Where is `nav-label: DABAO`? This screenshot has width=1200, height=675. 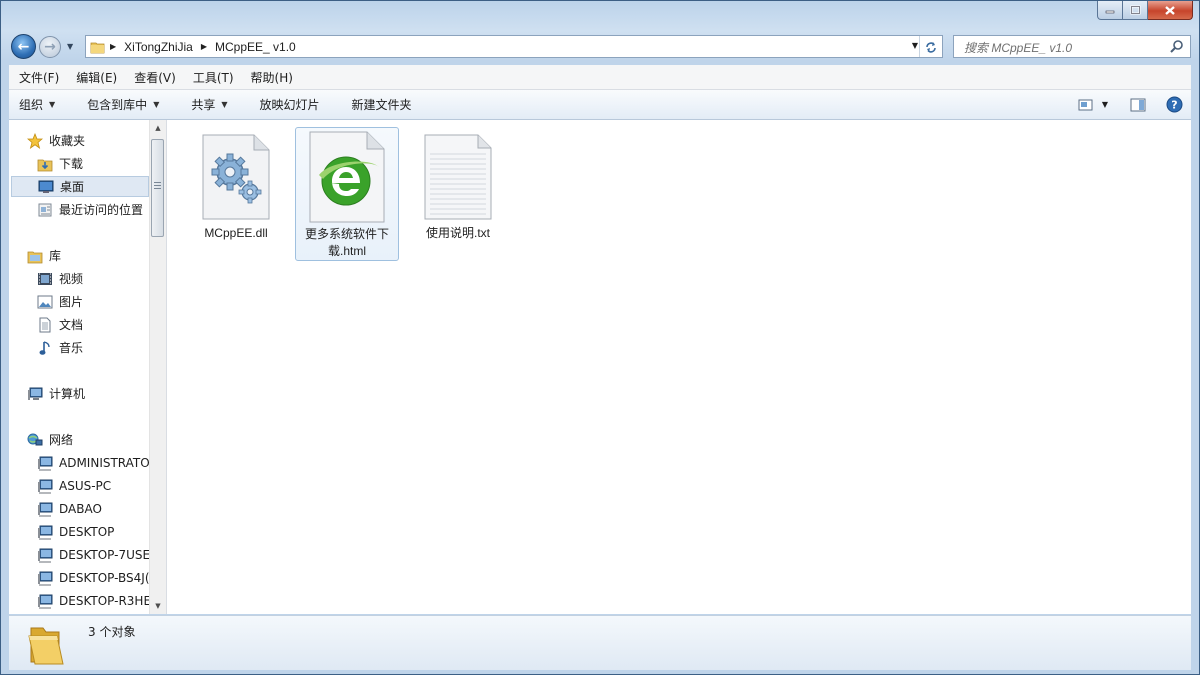
nav-label: DABAO is located at coordinates (80, 508).